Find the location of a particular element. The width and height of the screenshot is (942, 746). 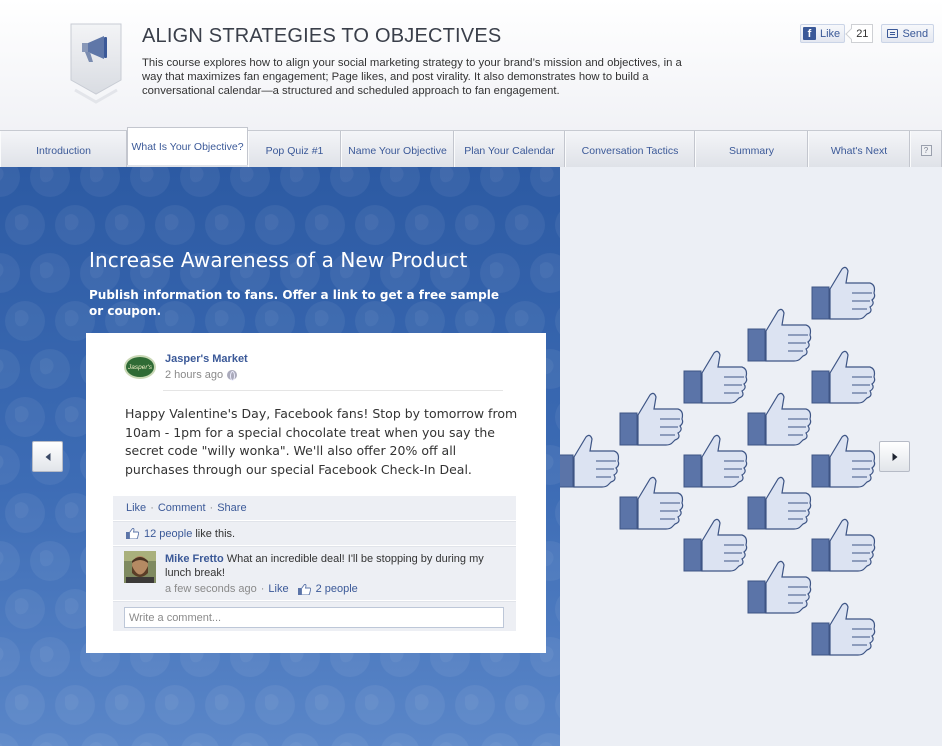

next-slide-button is located at coordinates (894, 456).